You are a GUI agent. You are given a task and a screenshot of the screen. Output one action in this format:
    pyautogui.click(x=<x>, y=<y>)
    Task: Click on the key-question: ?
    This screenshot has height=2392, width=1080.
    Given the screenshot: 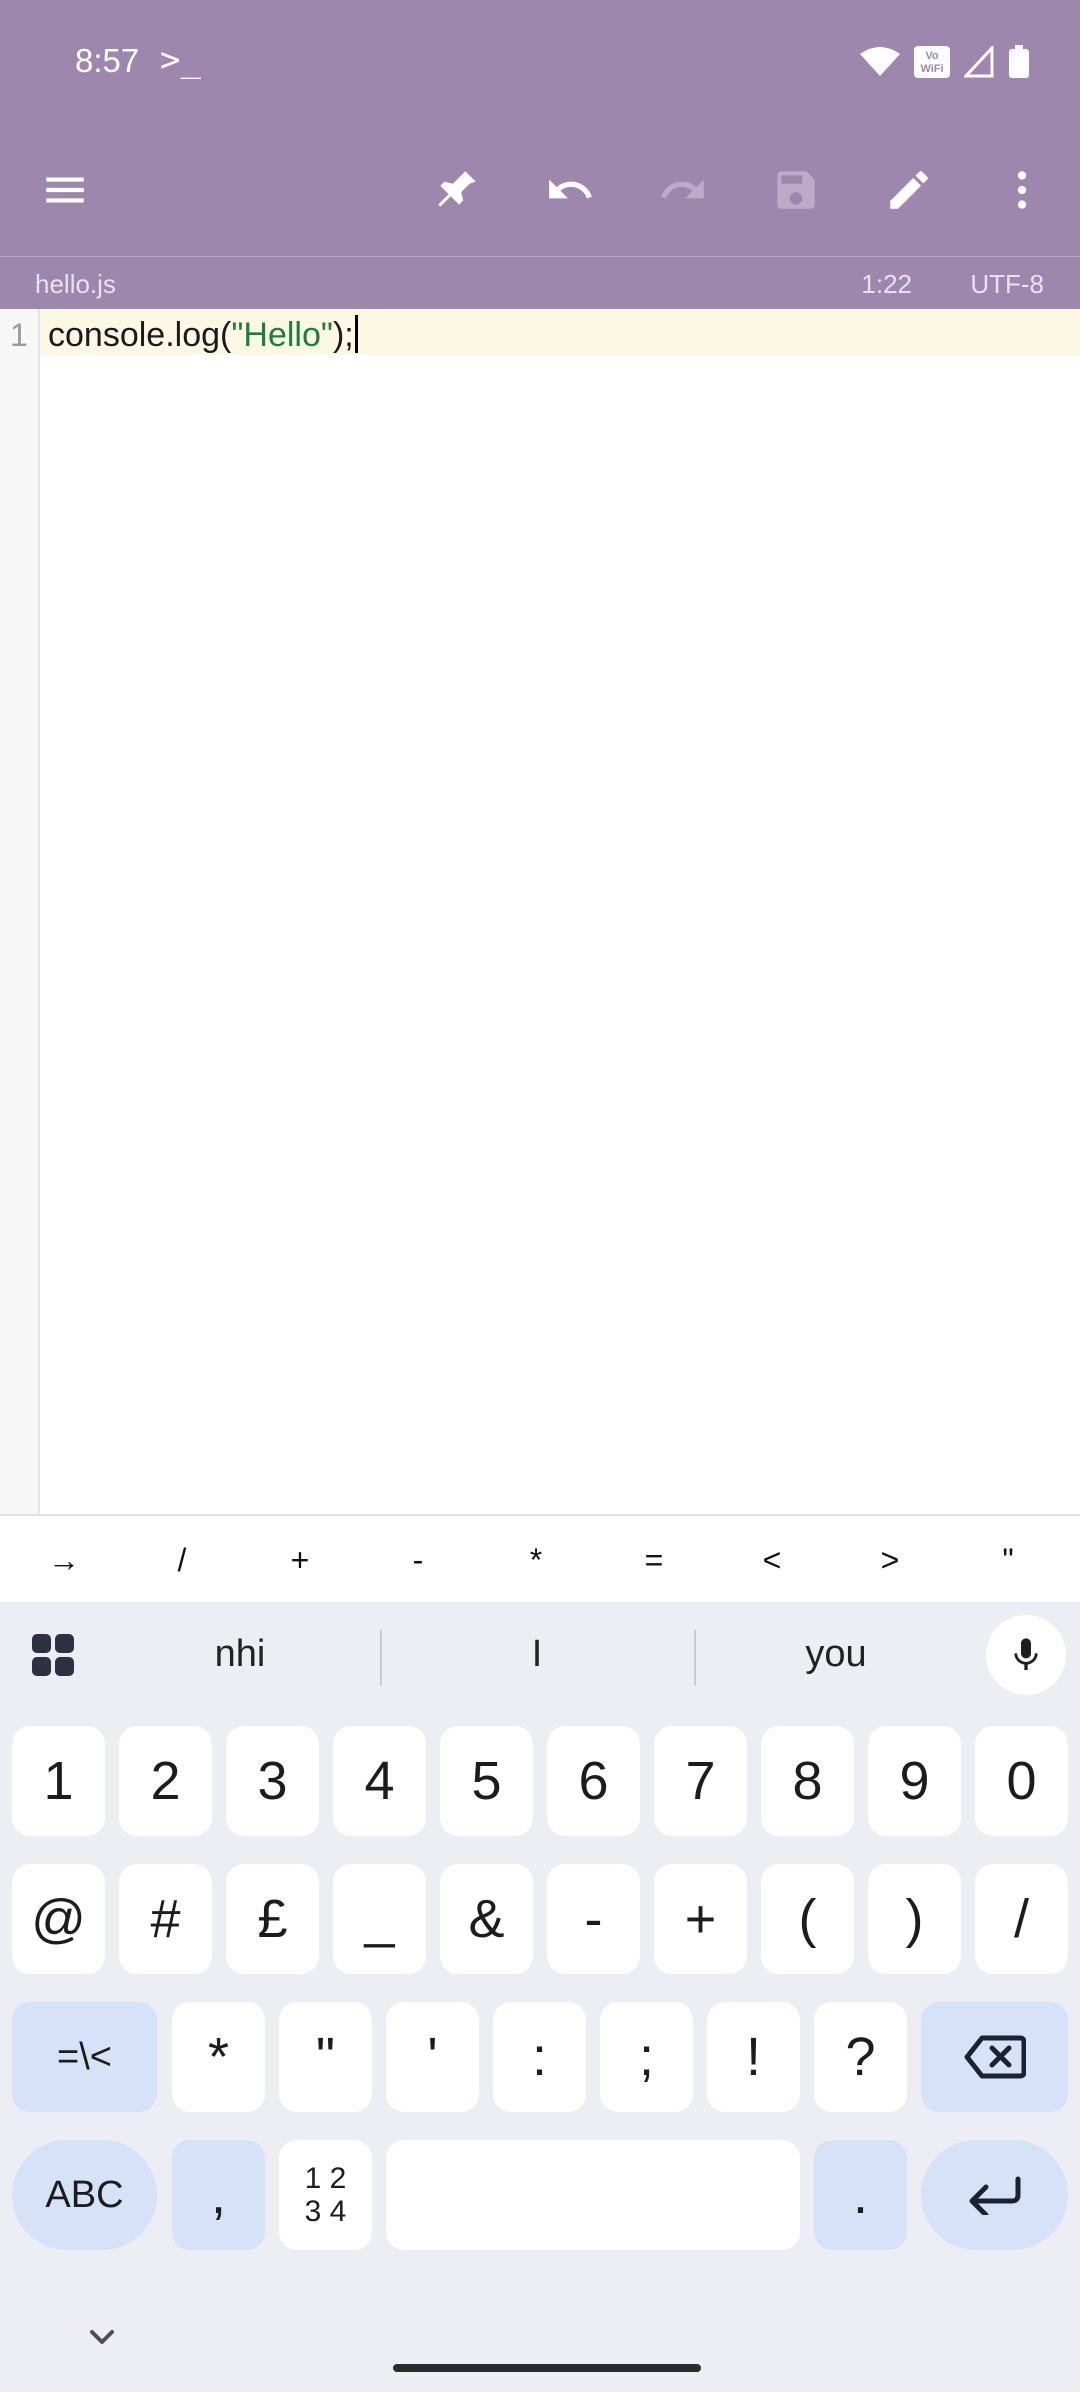 What is the action you would take?
    pyautogui.click(x=860, y=2057)
    